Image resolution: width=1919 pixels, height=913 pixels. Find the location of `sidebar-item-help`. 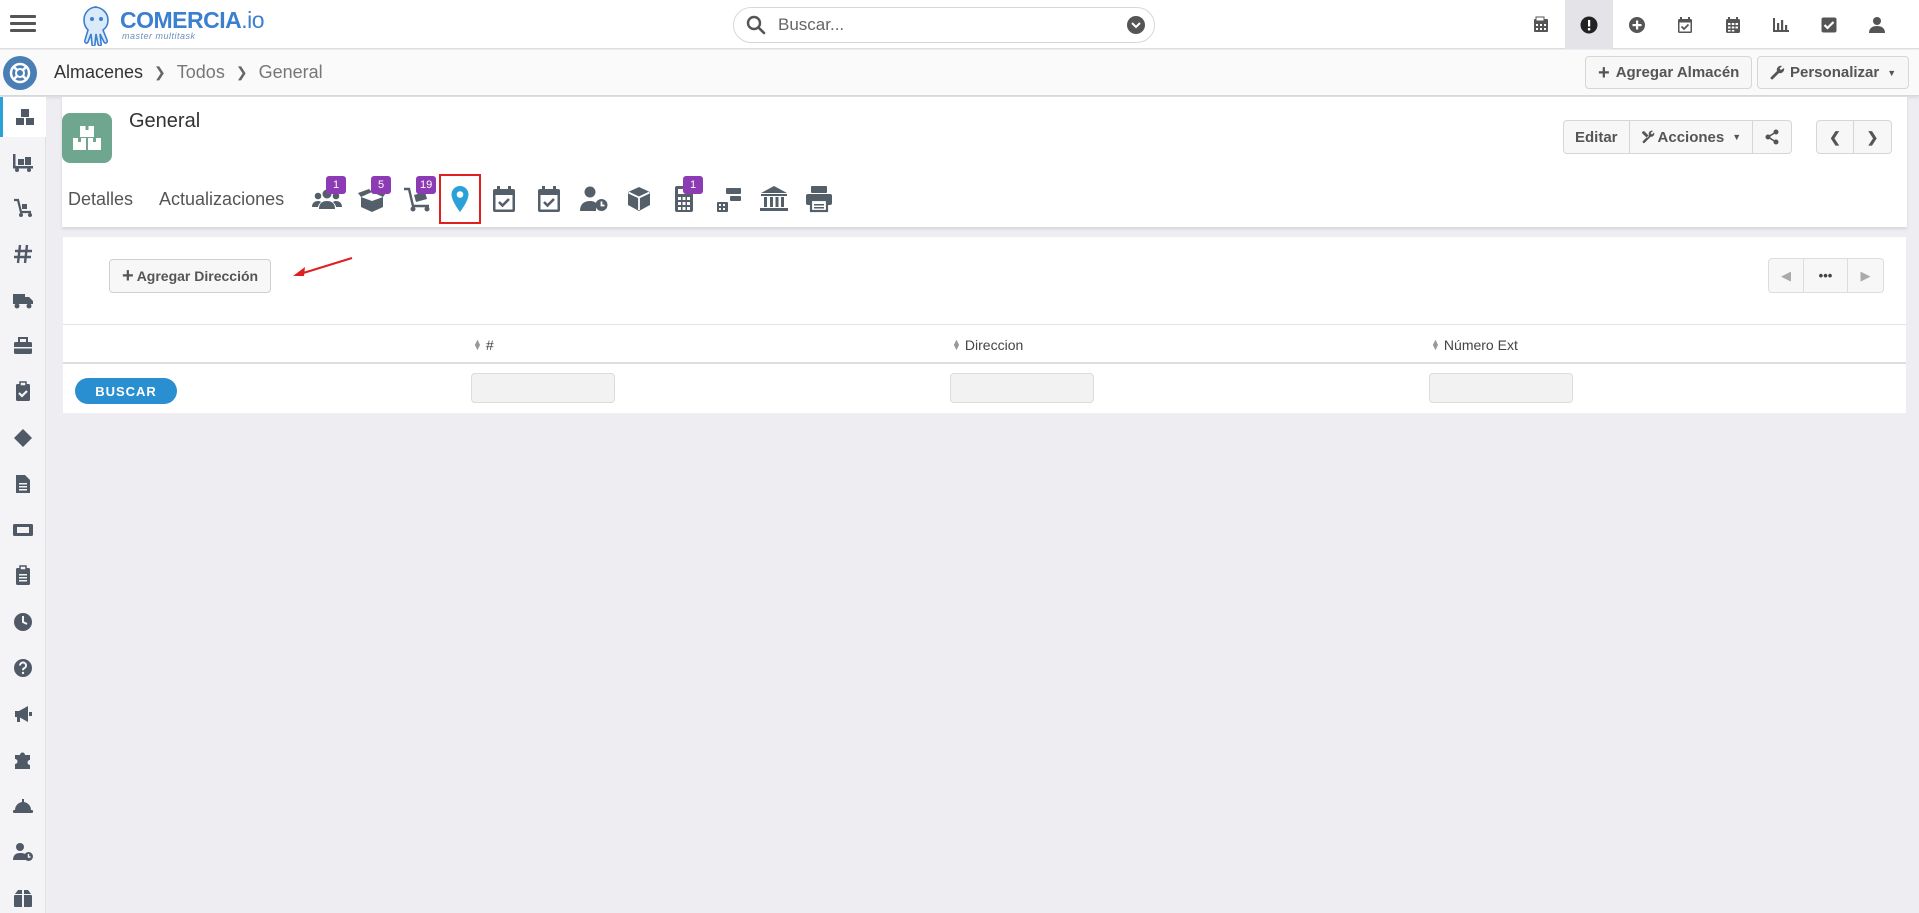

sidebar-item-help is located at coordinates (23, 668).